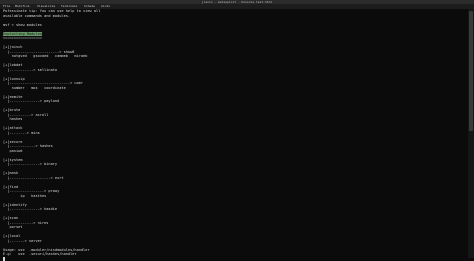  What do you see at coordinates (36, 16) in the screenshot?
I see `terminal-line: available commands and modules.` at bounding box center [36, 16].